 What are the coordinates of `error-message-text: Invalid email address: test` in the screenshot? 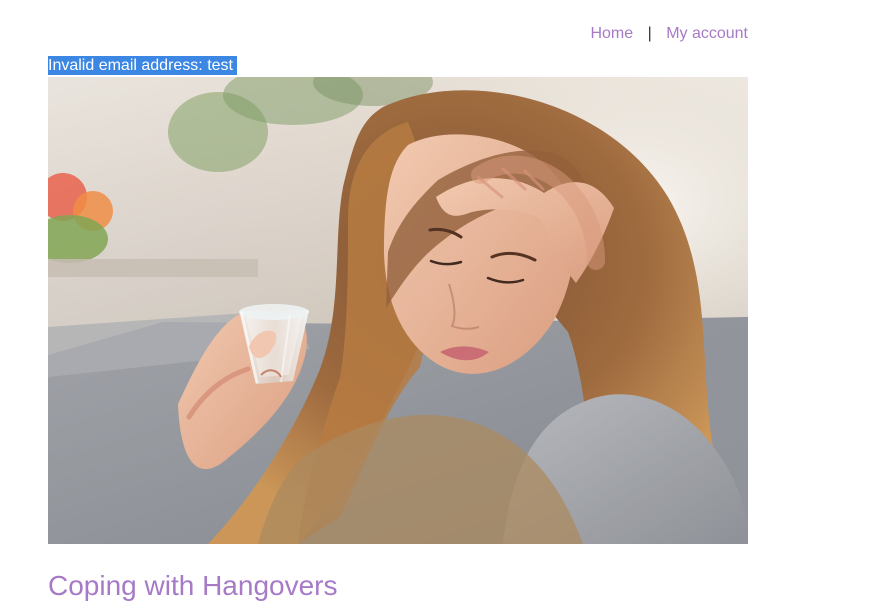 It's located at (140, 65).